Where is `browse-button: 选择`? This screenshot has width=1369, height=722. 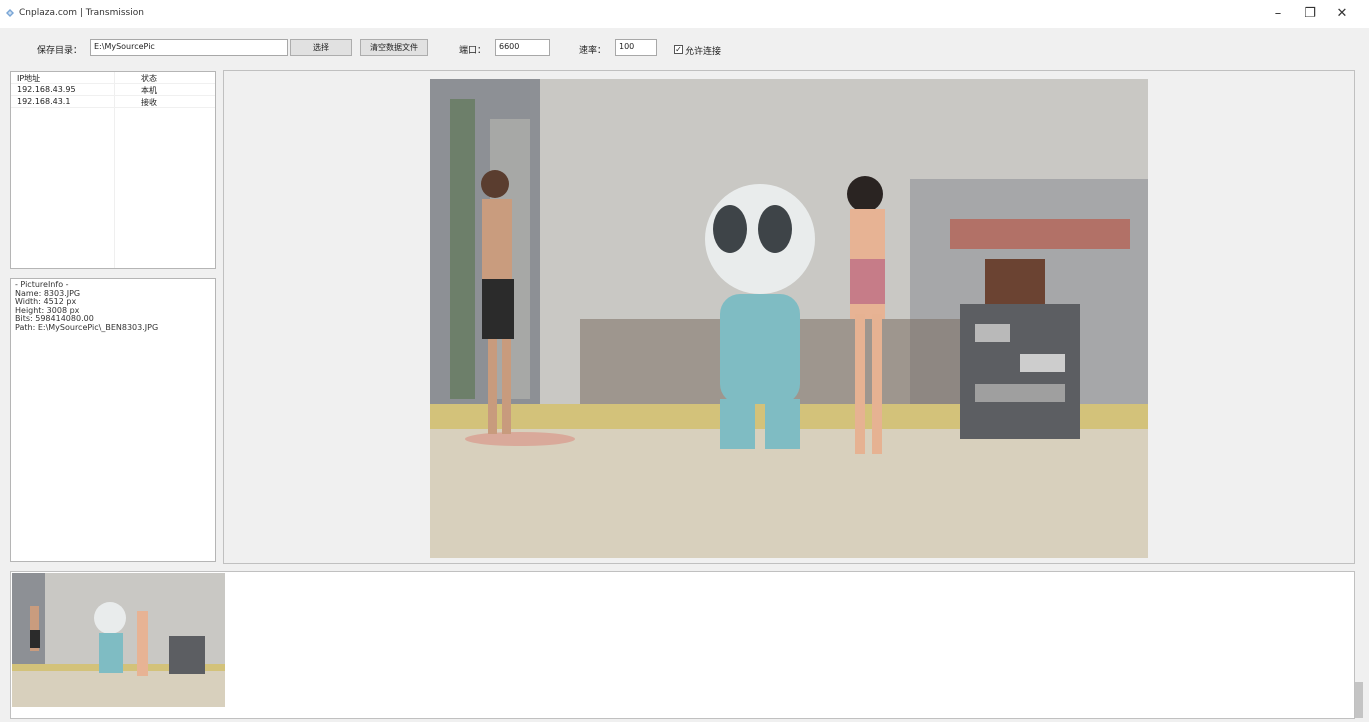 browse-button: 选择 is located at coordinates (321, 47).